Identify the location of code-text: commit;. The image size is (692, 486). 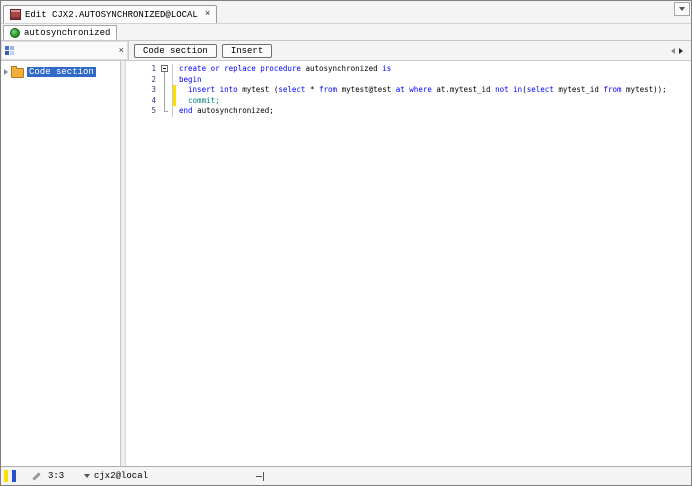
(198, 101).